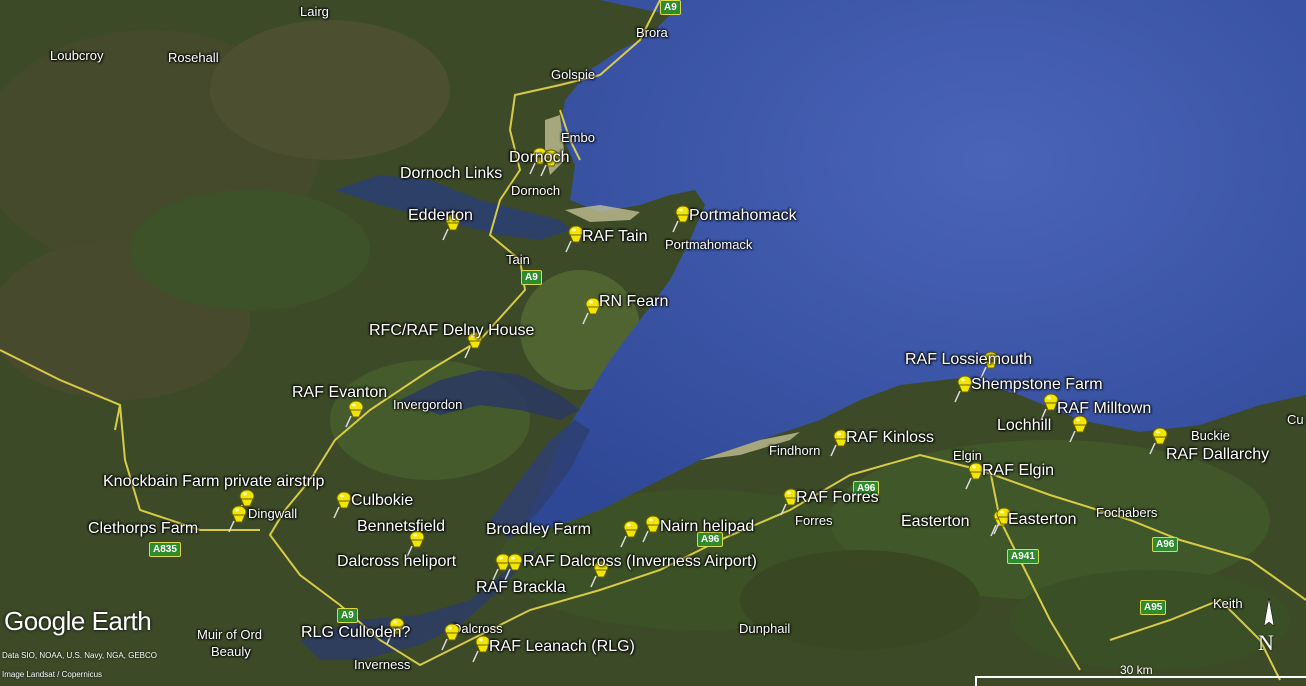  What do you see at coordinates (396, 562) in the screenshot?
I see `placemark-dalcross-heliport: Dalcross heliport` at bounding box center [396, 562].